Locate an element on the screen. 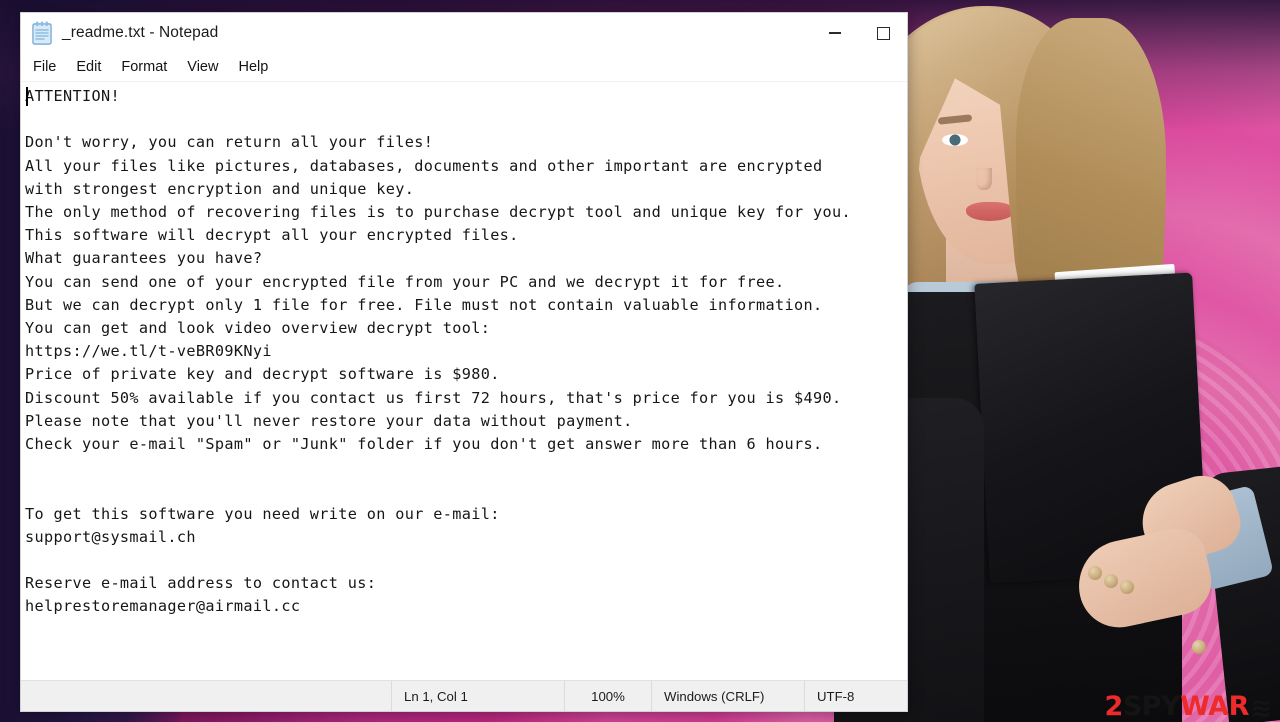 The height and width of the screenshot is (722, 1280). menu-item-format: Format is located at coordinates (144, 67).